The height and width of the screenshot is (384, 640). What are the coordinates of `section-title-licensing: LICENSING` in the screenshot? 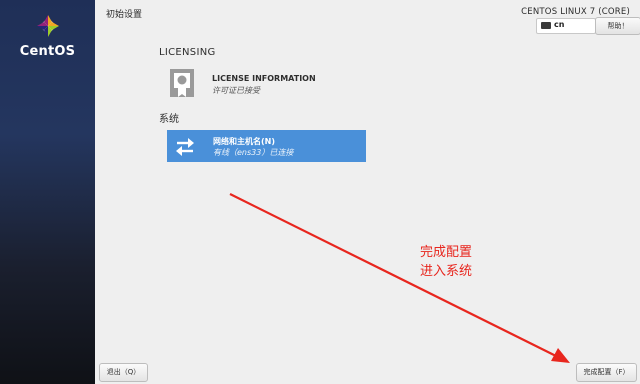 It's located at (187, 52).